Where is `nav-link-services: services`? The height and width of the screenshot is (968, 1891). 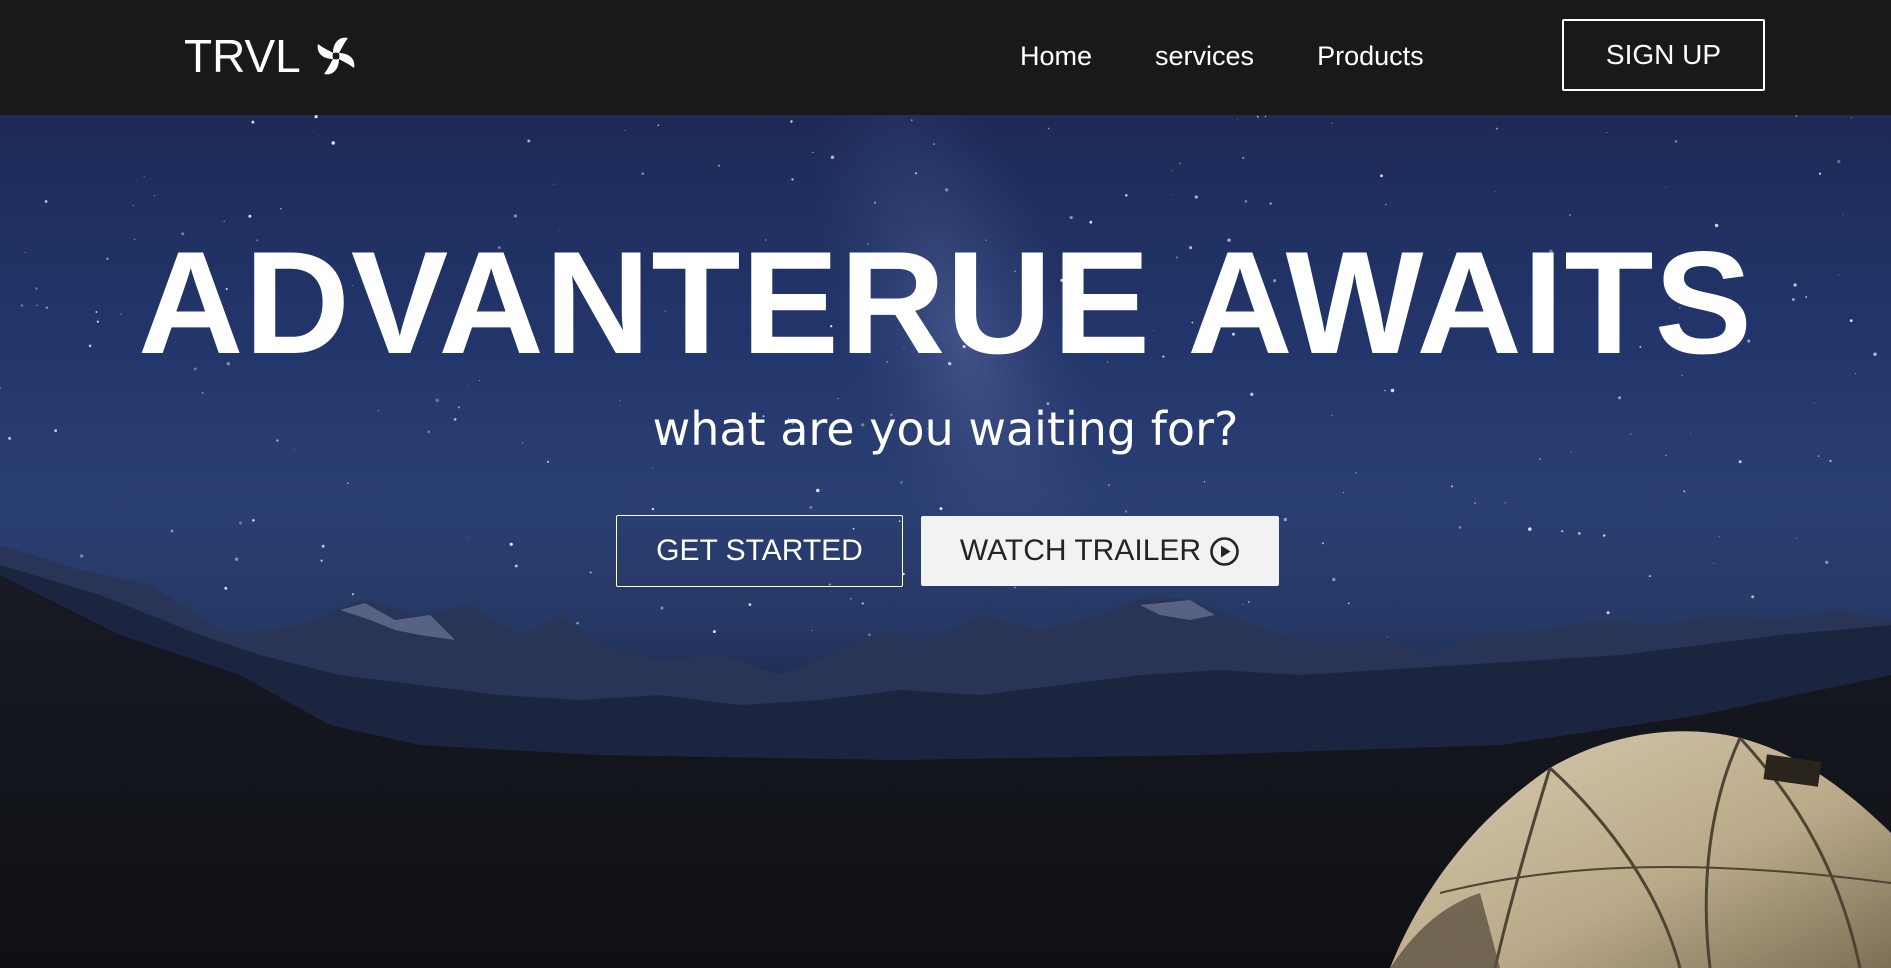 nav-link-services: services is located at coordinates (1204, 56).